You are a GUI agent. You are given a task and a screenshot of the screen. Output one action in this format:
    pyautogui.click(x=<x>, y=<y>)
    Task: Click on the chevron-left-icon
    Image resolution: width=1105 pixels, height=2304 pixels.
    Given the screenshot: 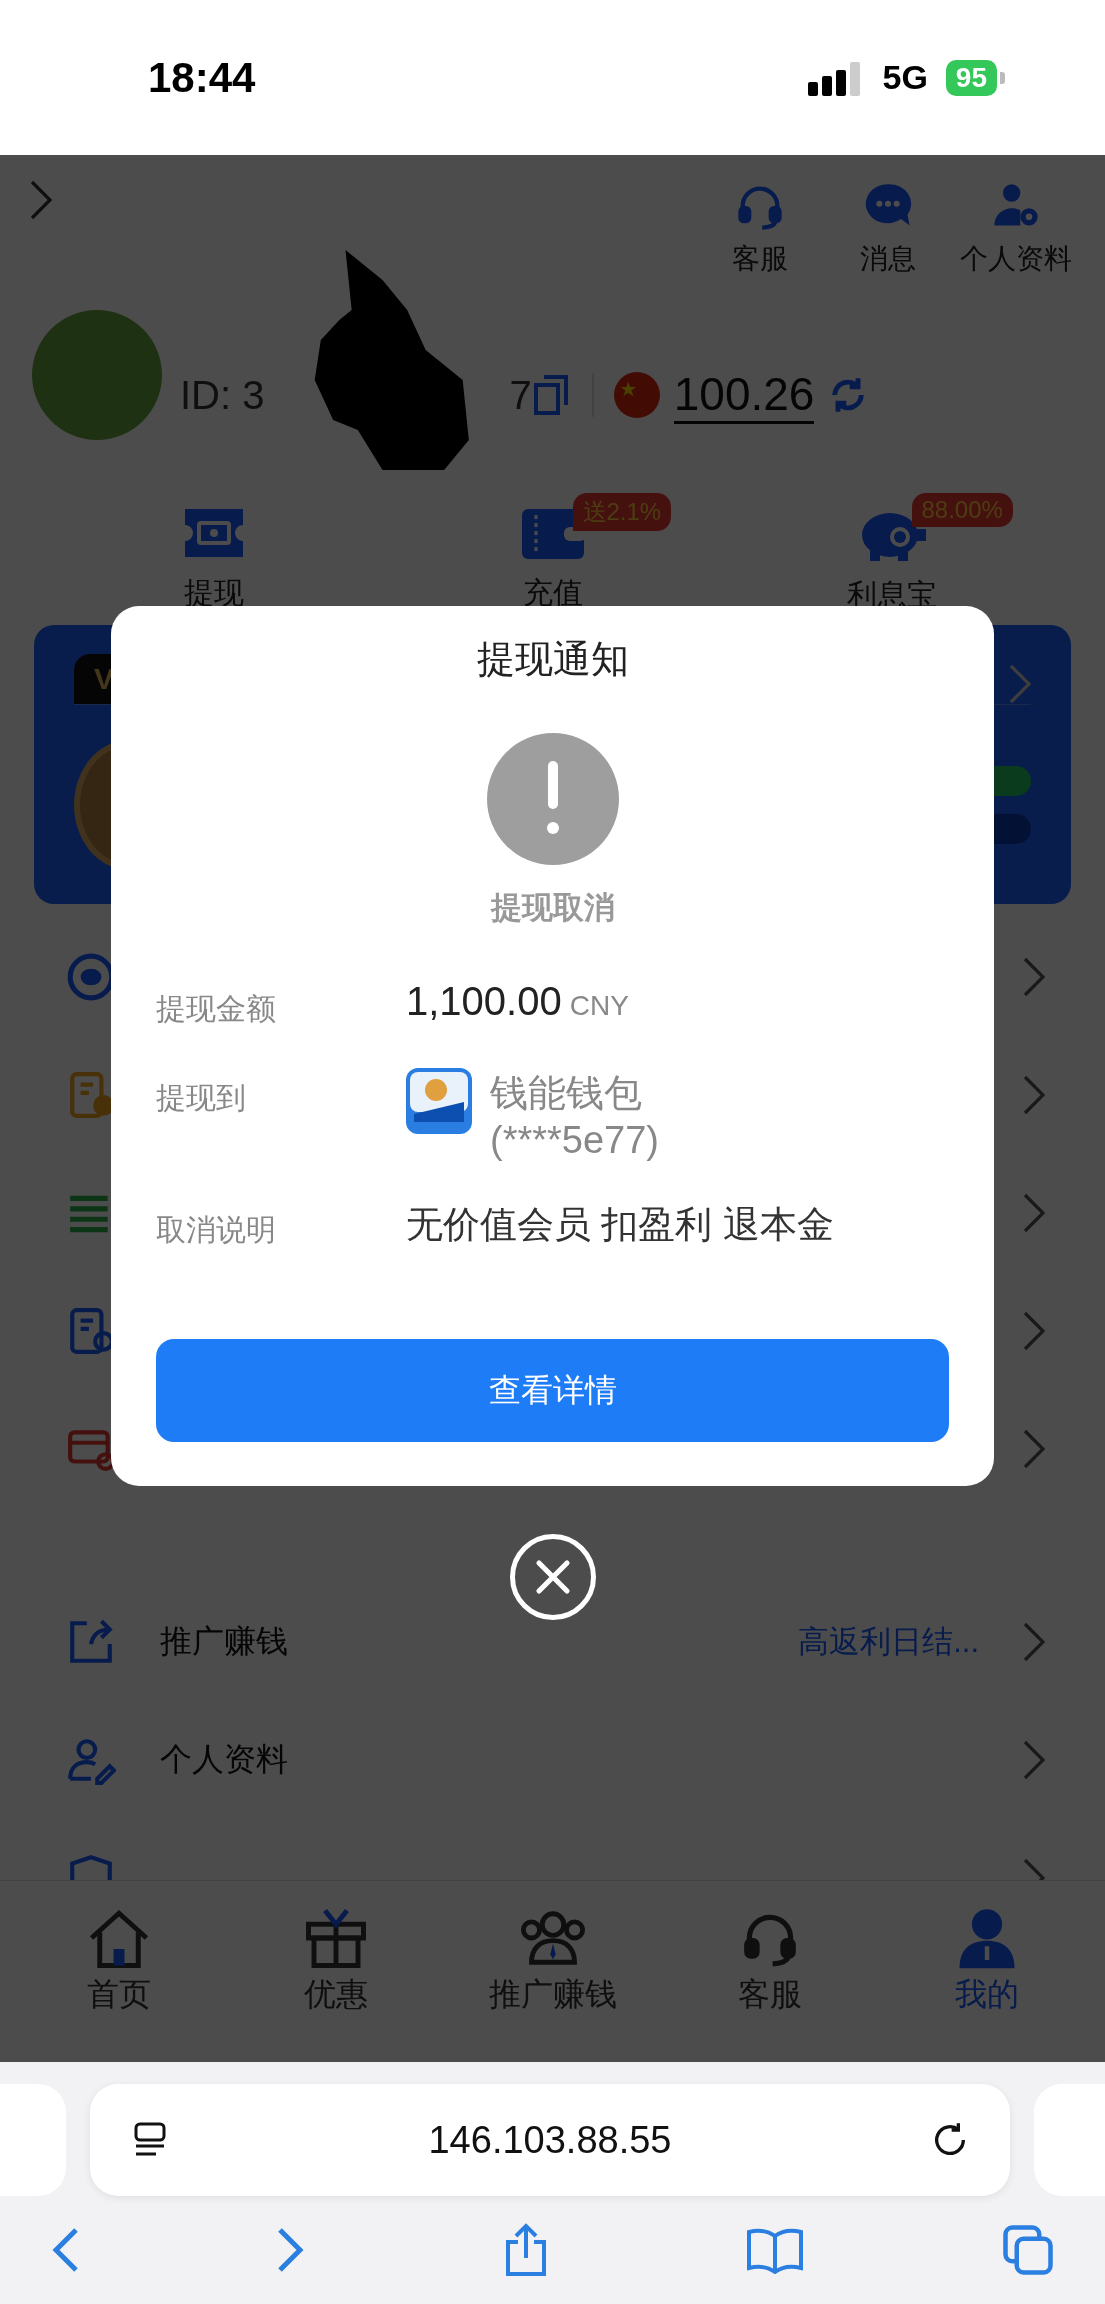 What is the action you would take?
    pyautogui.click(x=65, y=2250)
    